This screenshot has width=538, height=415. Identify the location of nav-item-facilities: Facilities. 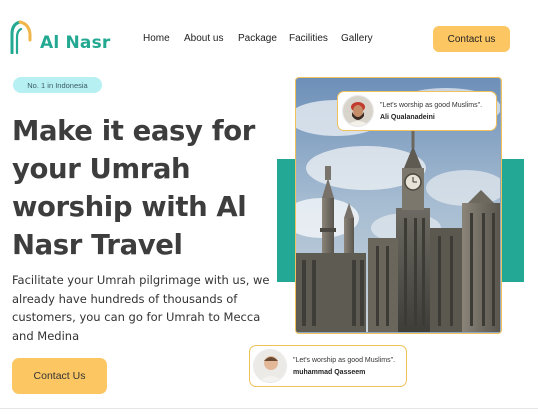
(308, 38).